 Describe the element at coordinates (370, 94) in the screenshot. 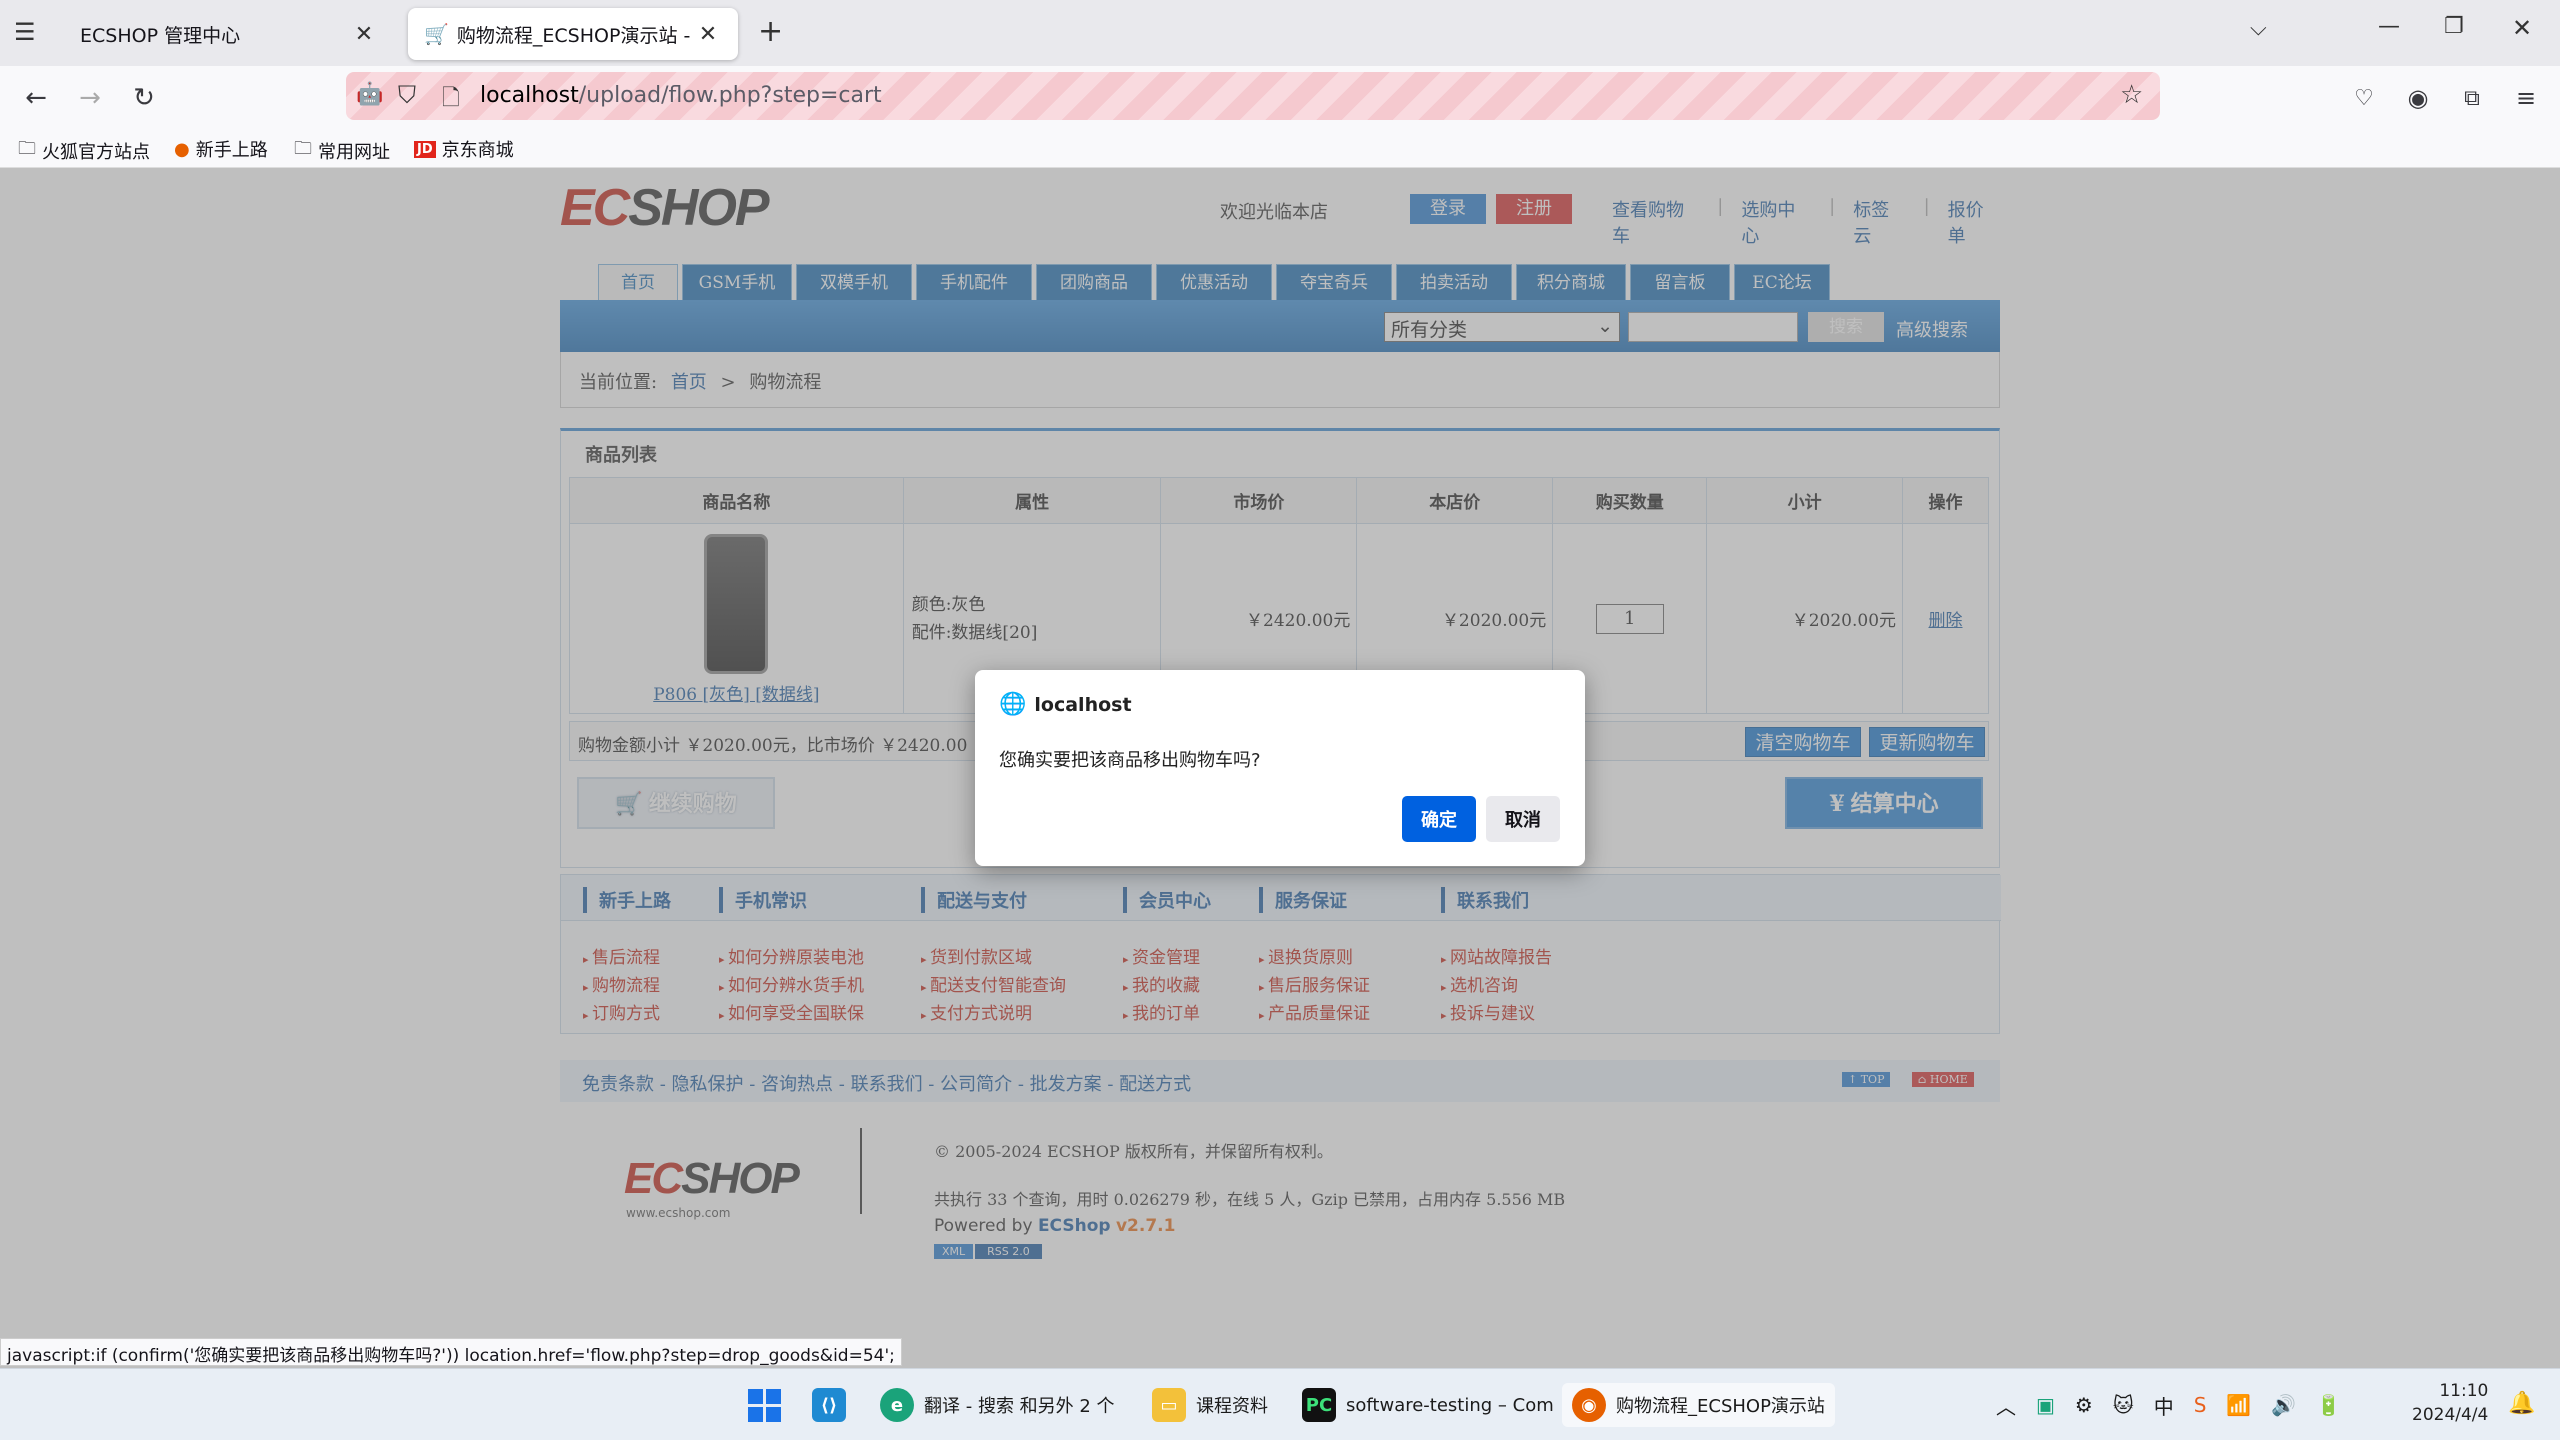

I see `remote-control-icon: 🤖` at that location.